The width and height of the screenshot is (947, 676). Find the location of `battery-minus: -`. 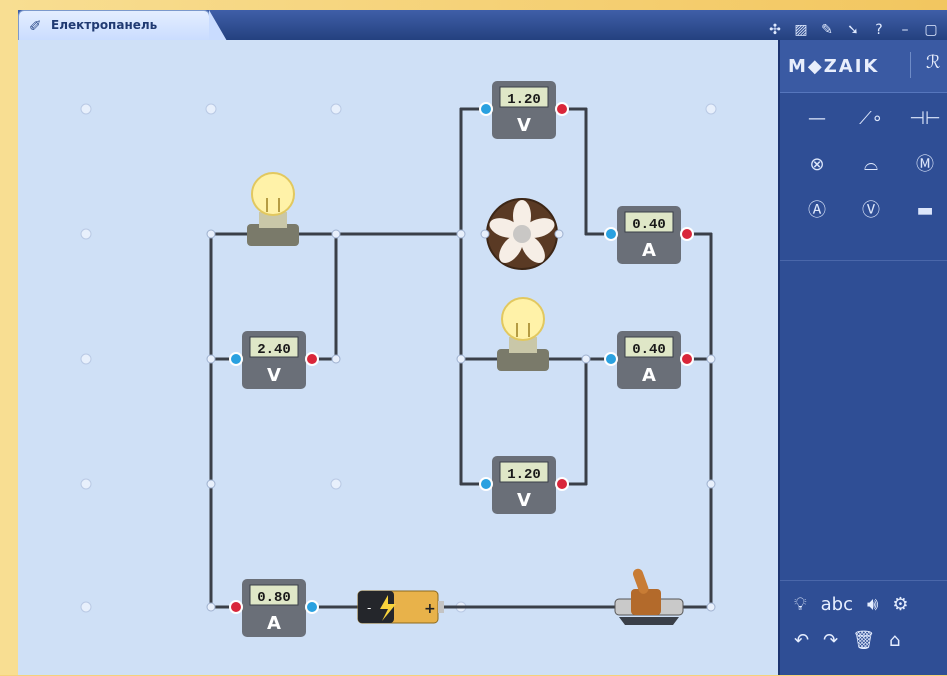

battery-minus: - is located at coordinates (369, 608).